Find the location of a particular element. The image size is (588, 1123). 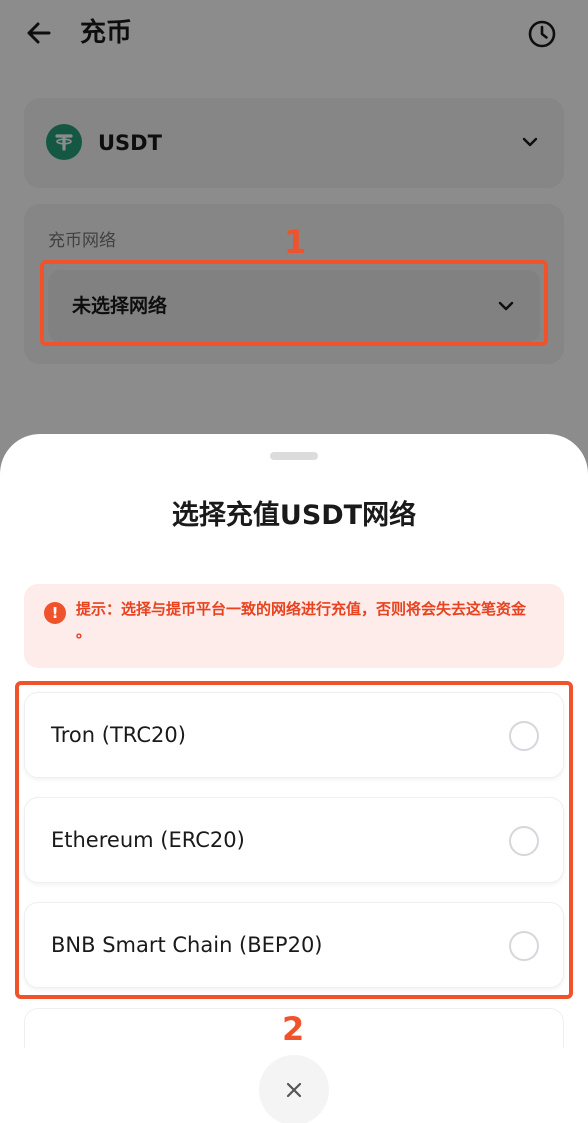

close-button is located at coordinates (294, 1089).